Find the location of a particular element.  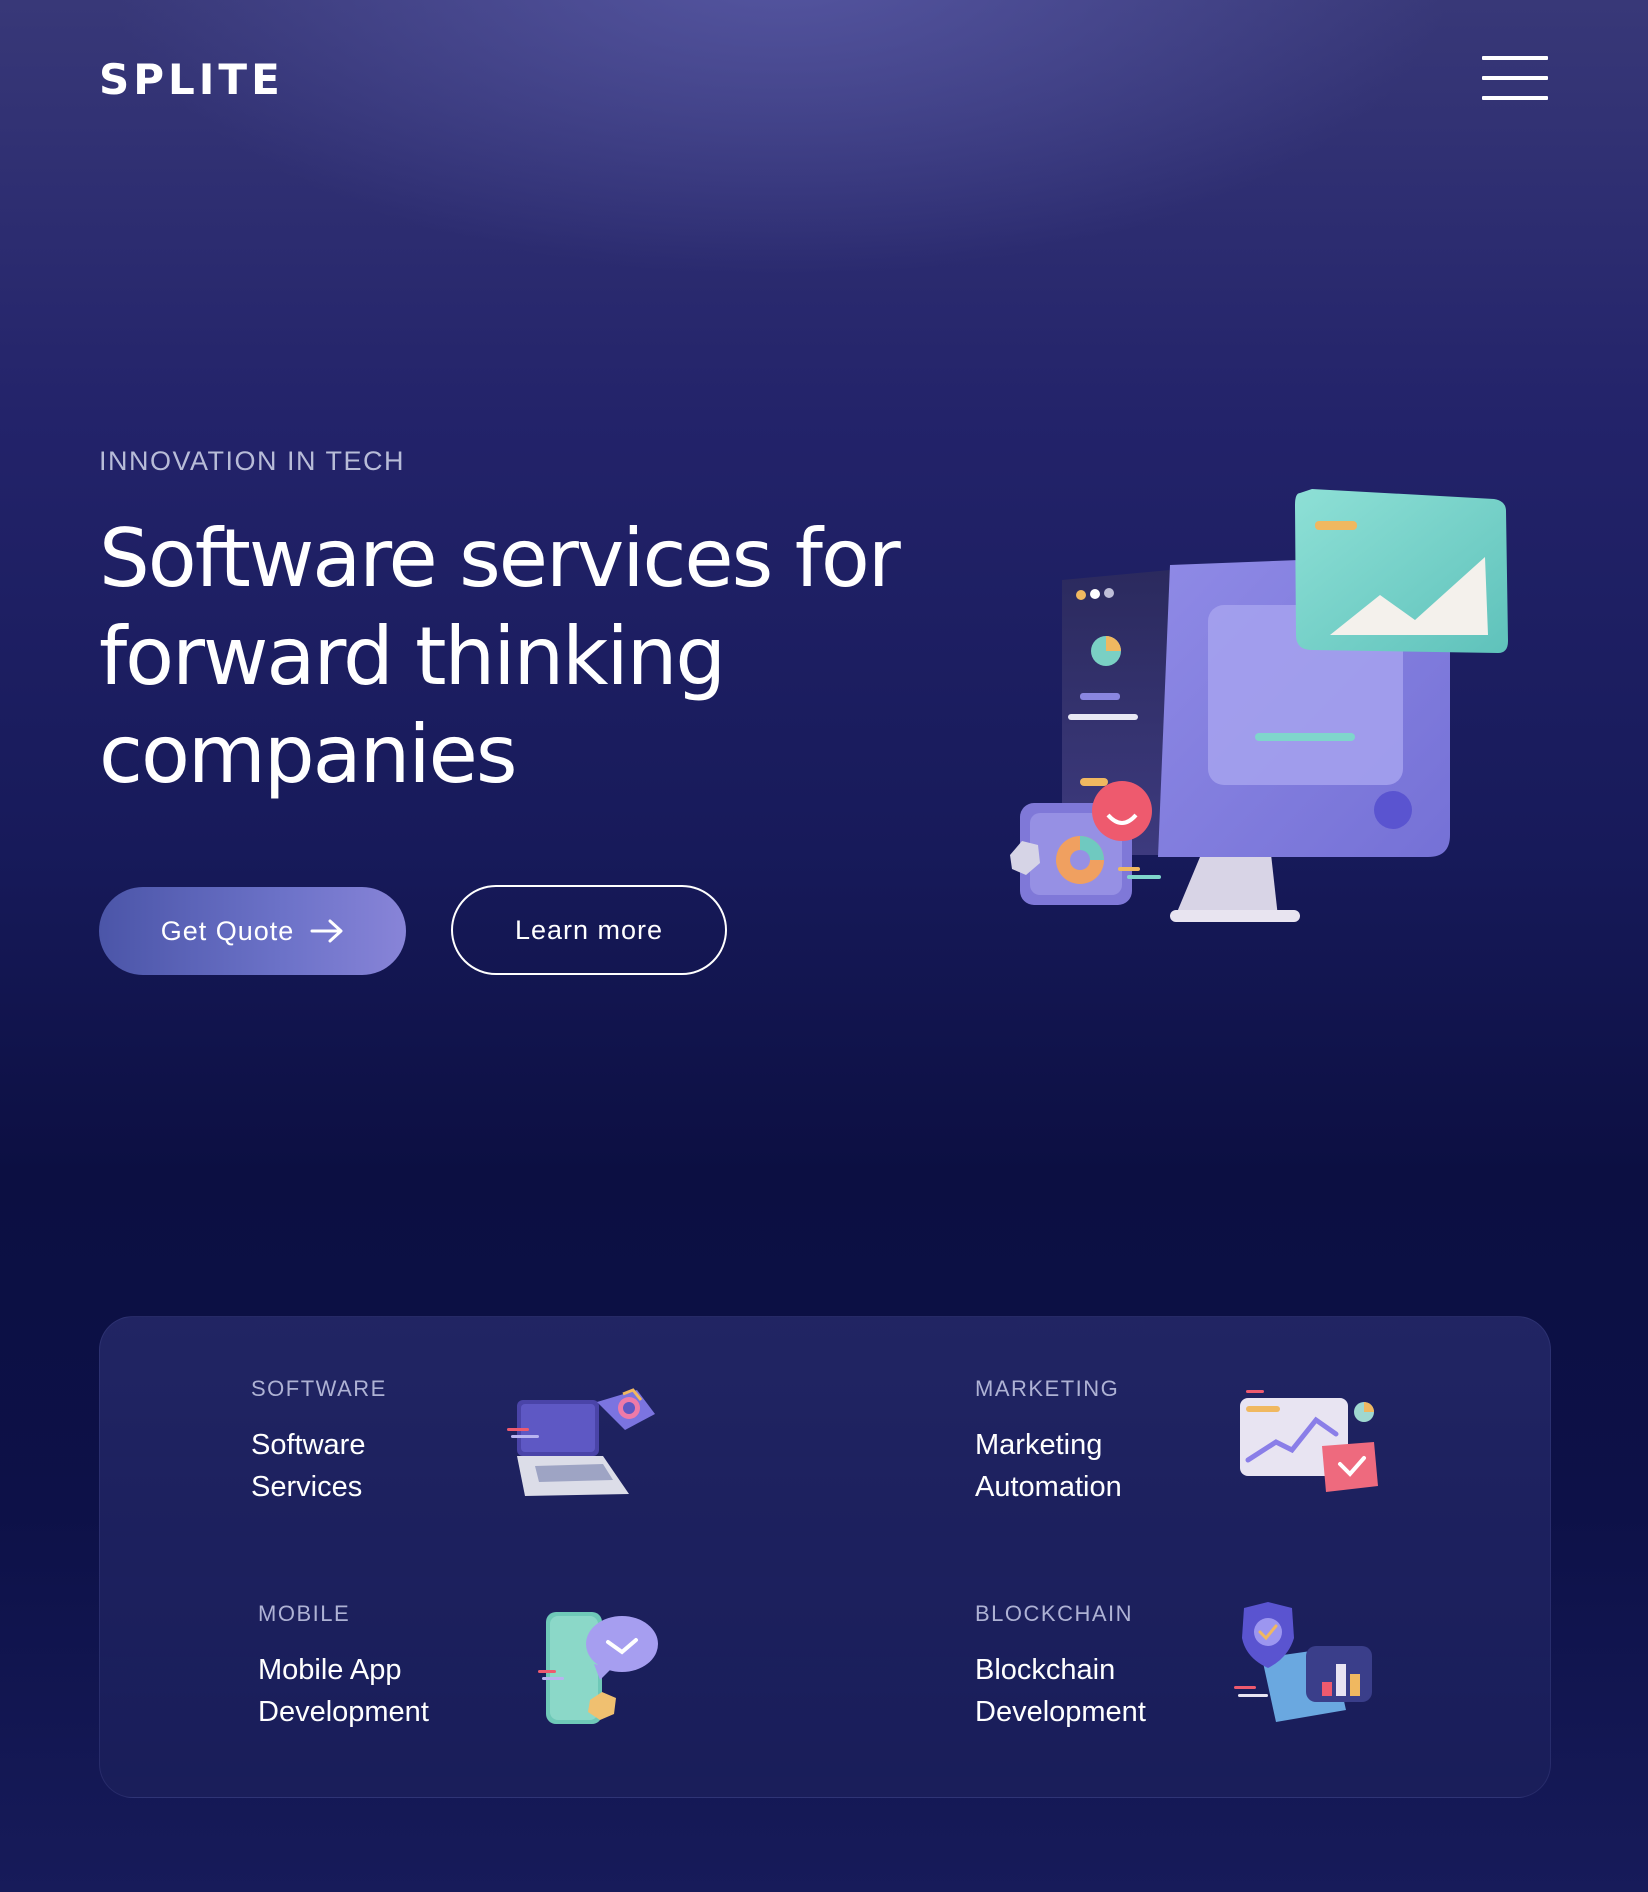

service-category: BLOCKCHAIN is located at coordinates (1054, 1613).